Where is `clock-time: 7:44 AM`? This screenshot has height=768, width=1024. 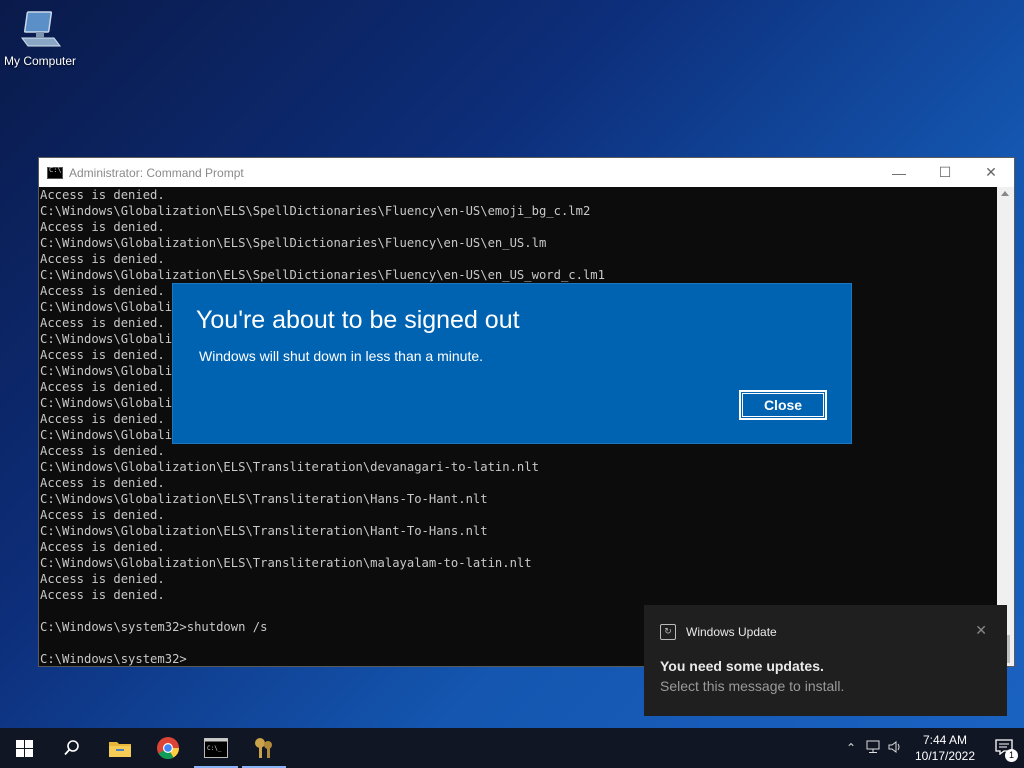
clock-time: 7:44 AM is located at coordinates (945, 740).